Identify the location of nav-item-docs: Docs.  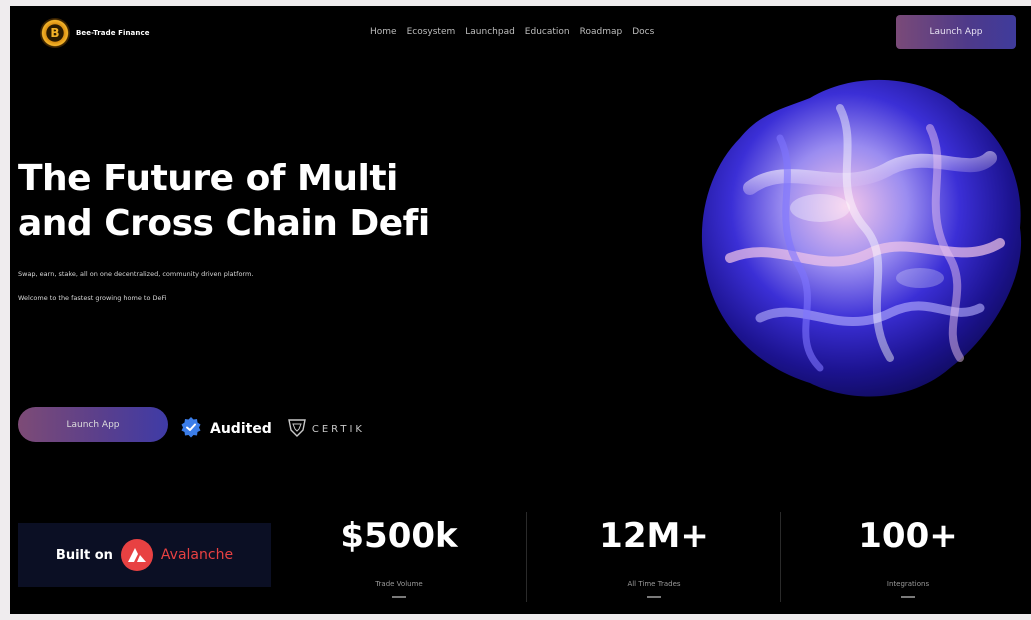
(643, 32).